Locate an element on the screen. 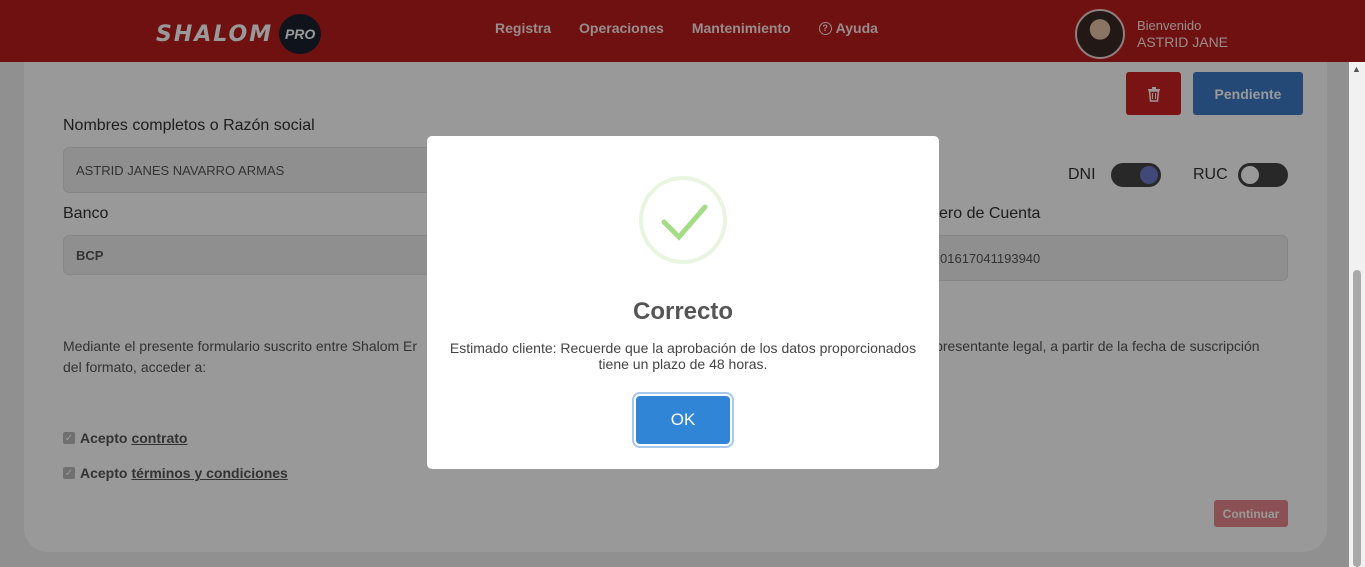  page-scrollbar: ▲ is located at coordinates (1357, 314).